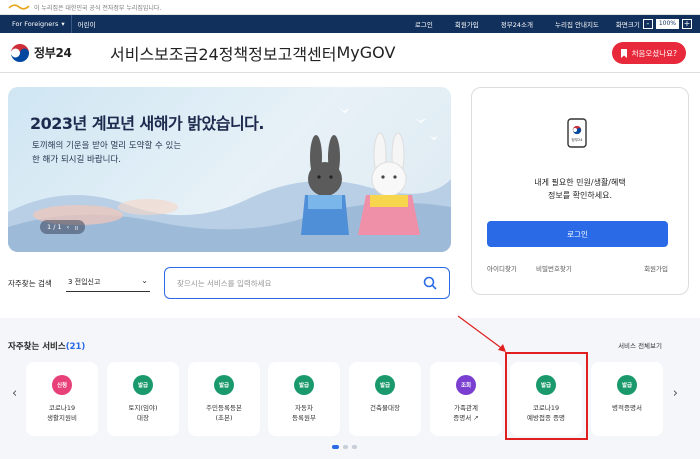 The image size is (700, 459). I want to click on kids-link: 어린이, so click(86, 24).